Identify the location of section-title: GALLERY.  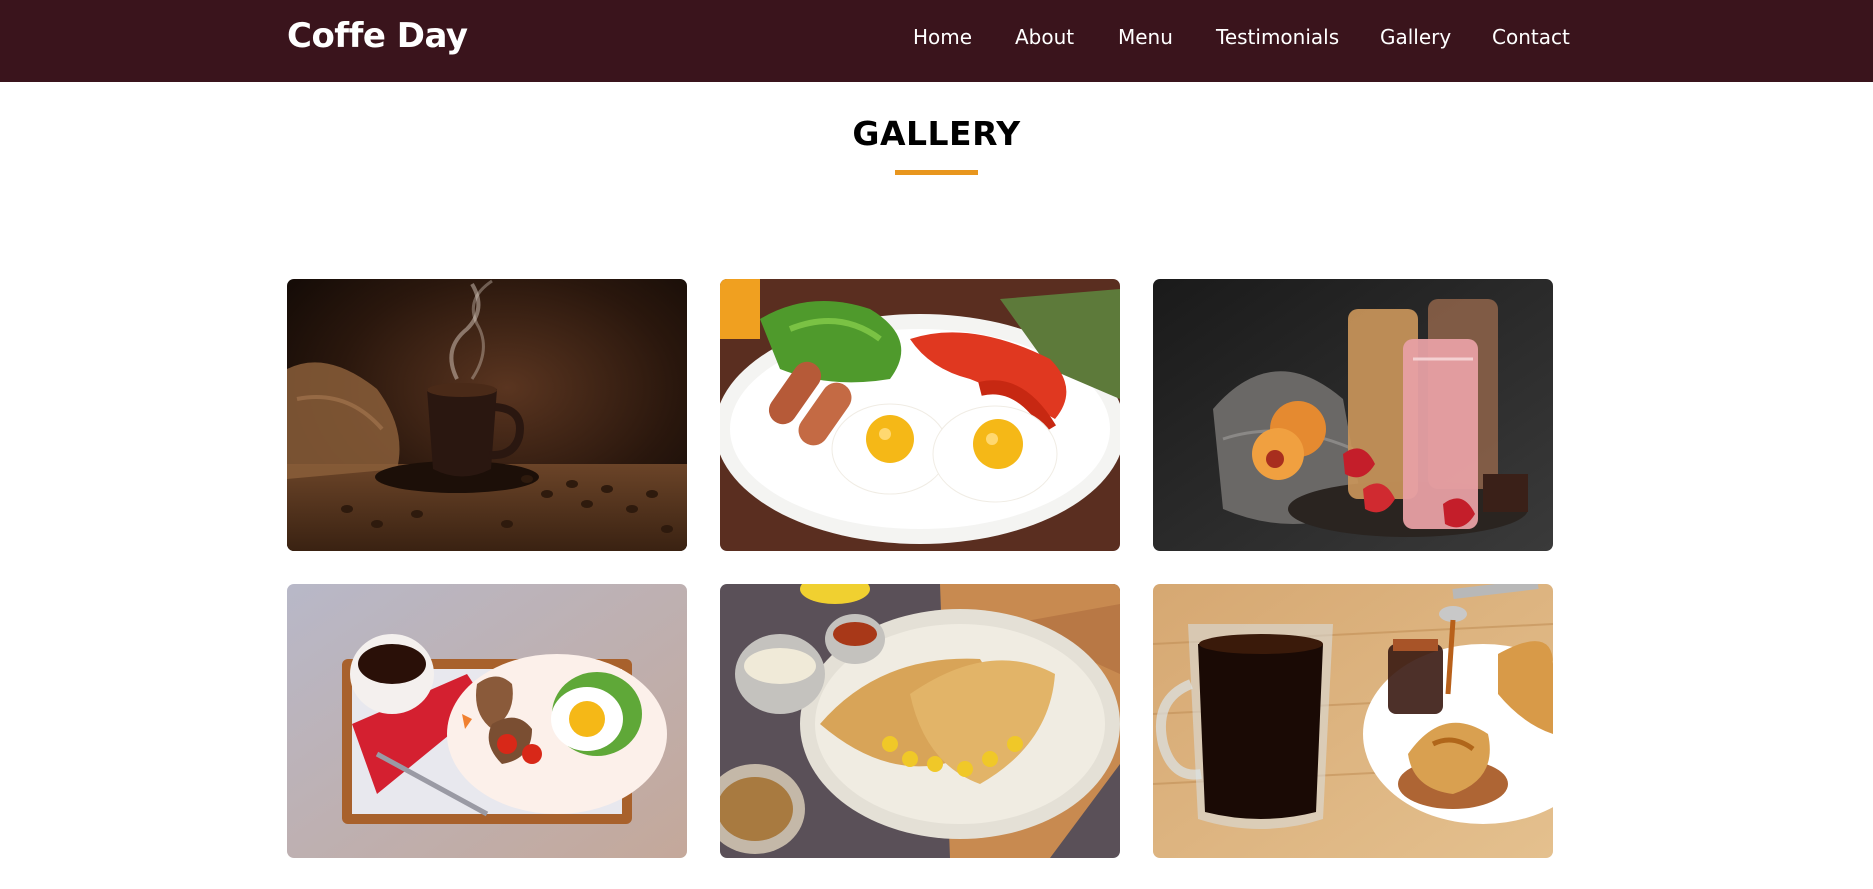
(936, 133).